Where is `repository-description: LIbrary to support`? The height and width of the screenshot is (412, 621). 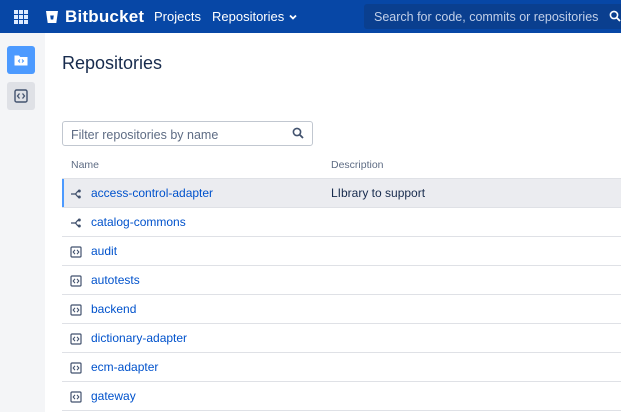 repository-description: LIbrary to support is located at coordinates (378, 193).